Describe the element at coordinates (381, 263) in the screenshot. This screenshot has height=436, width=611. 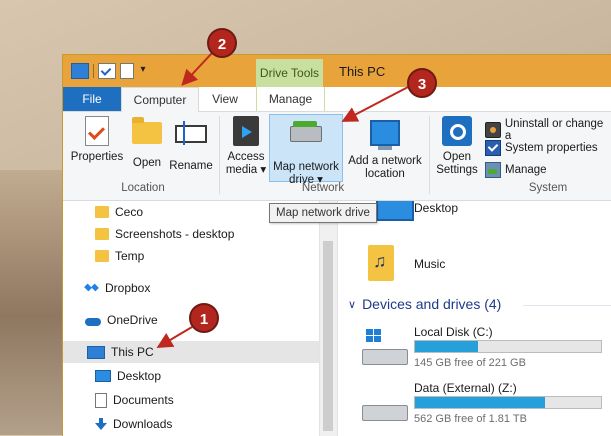
I see `music-folder-icon` at that location.